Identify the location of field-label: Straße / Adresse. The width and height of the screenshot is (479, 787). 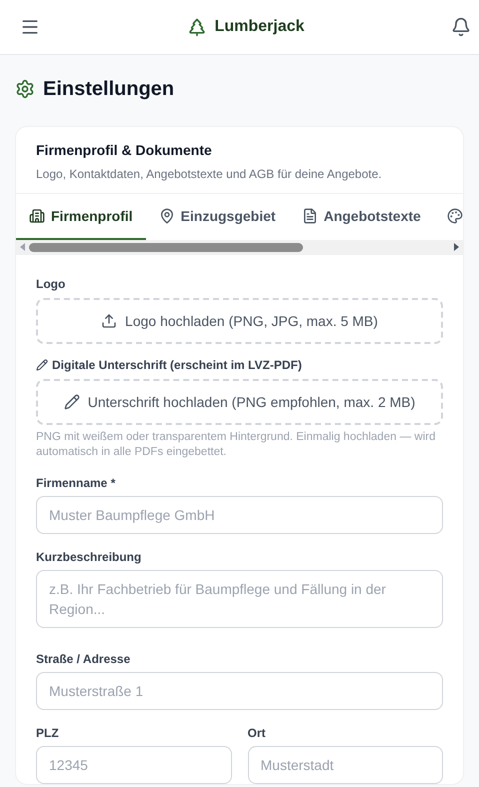
(84, 659).